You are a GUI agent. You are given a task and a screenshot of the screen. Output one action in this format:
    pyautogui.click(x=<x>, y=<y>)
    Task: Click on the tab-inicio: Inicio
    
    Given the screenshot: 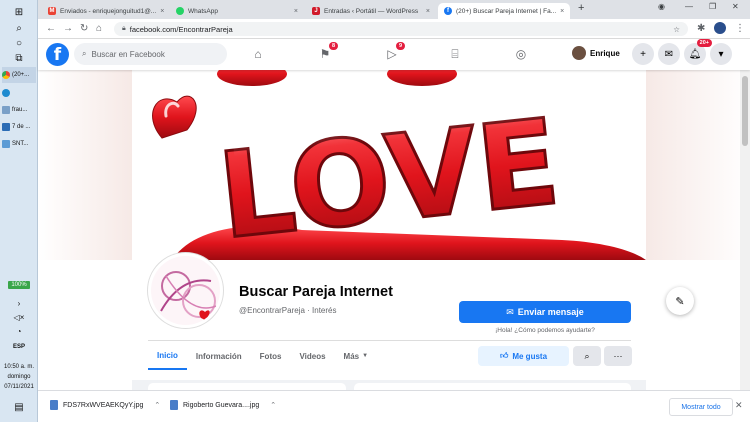 What is the action you would take?
    pyautogui.click(x=167, y=356)
    